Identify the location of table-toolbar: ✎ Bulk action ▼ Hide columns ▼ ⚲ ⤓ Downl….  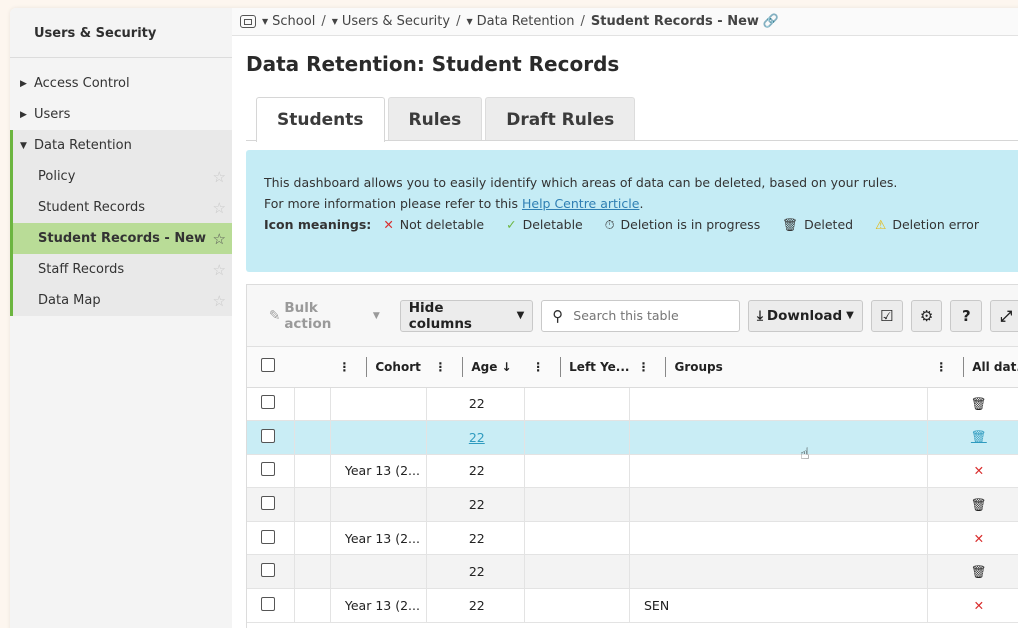
(632, 316).